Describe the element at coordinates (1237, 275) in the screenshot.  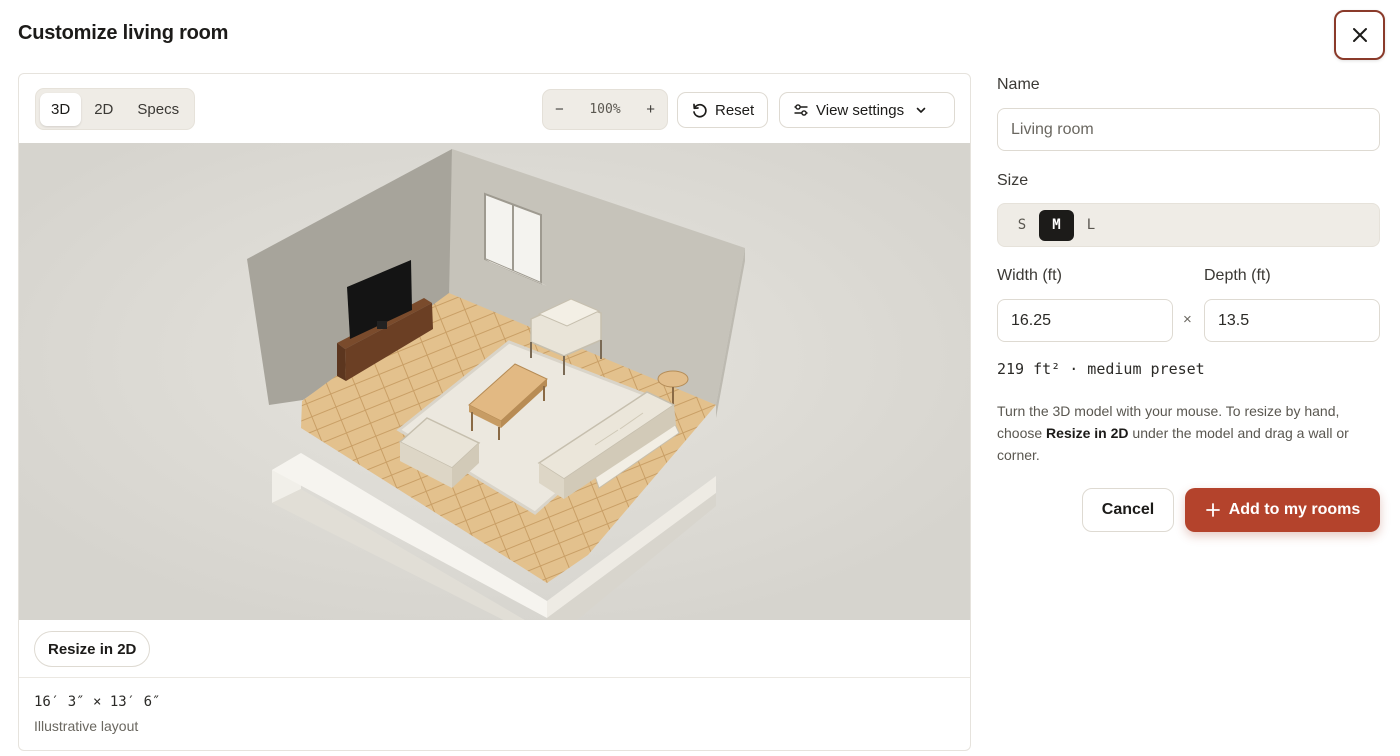
I see `depth-label: Depth (ft)` at that location.